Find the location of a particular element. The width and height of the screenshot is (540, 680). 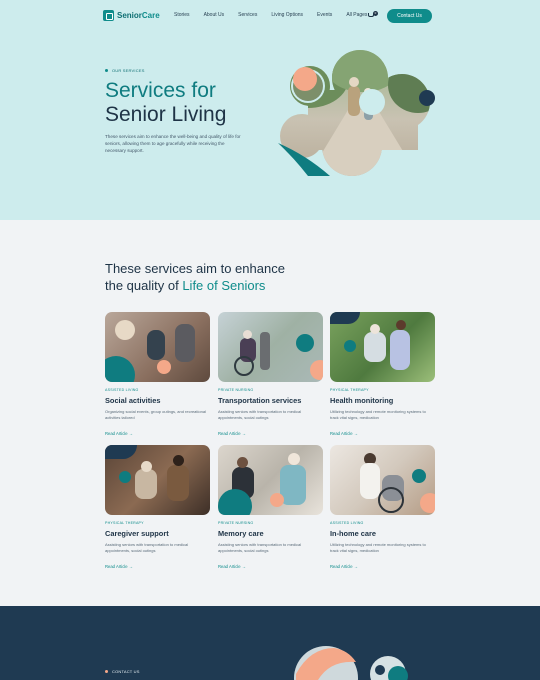

nav-item-events: Events is located at coordinates (324, 15).